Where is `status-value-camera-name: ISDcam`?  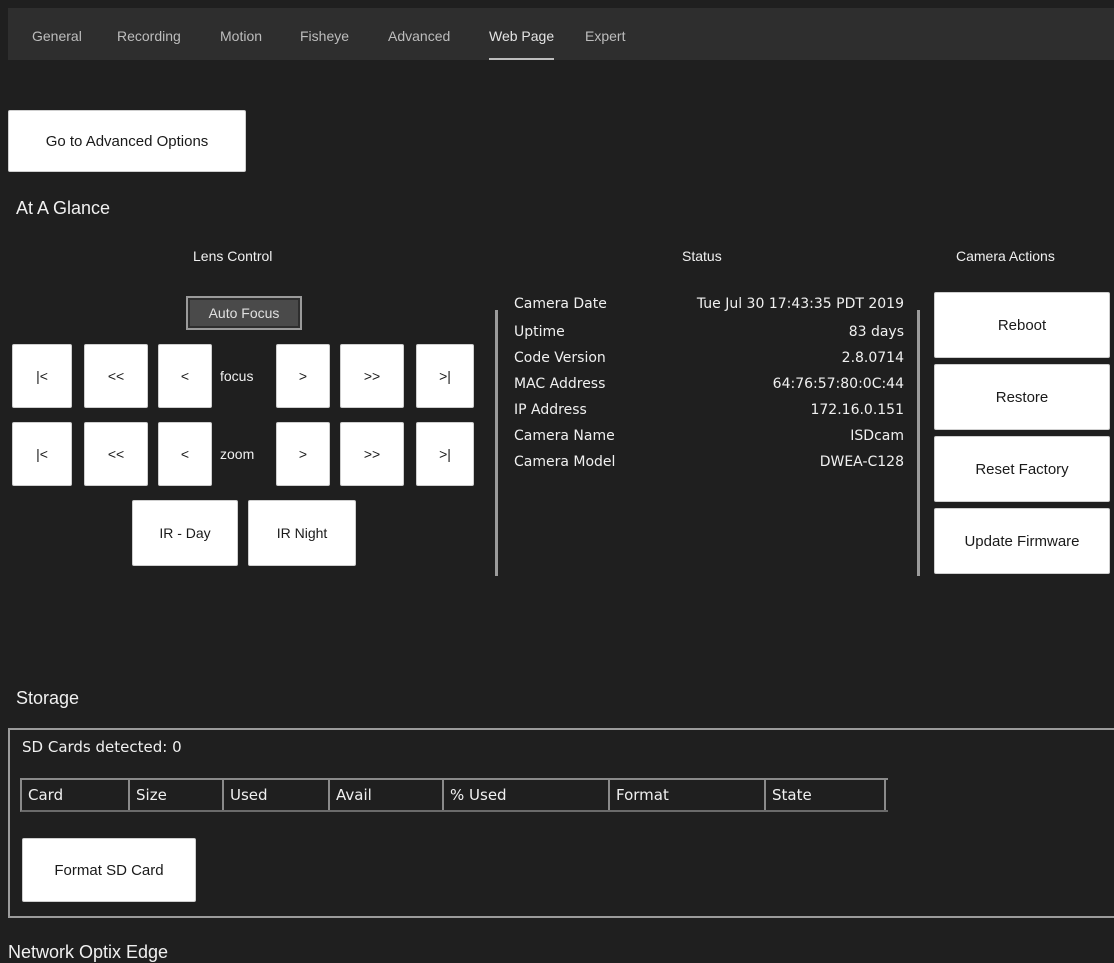 status-value-camera-name: ISDcam is located at coordinates (877, 436).